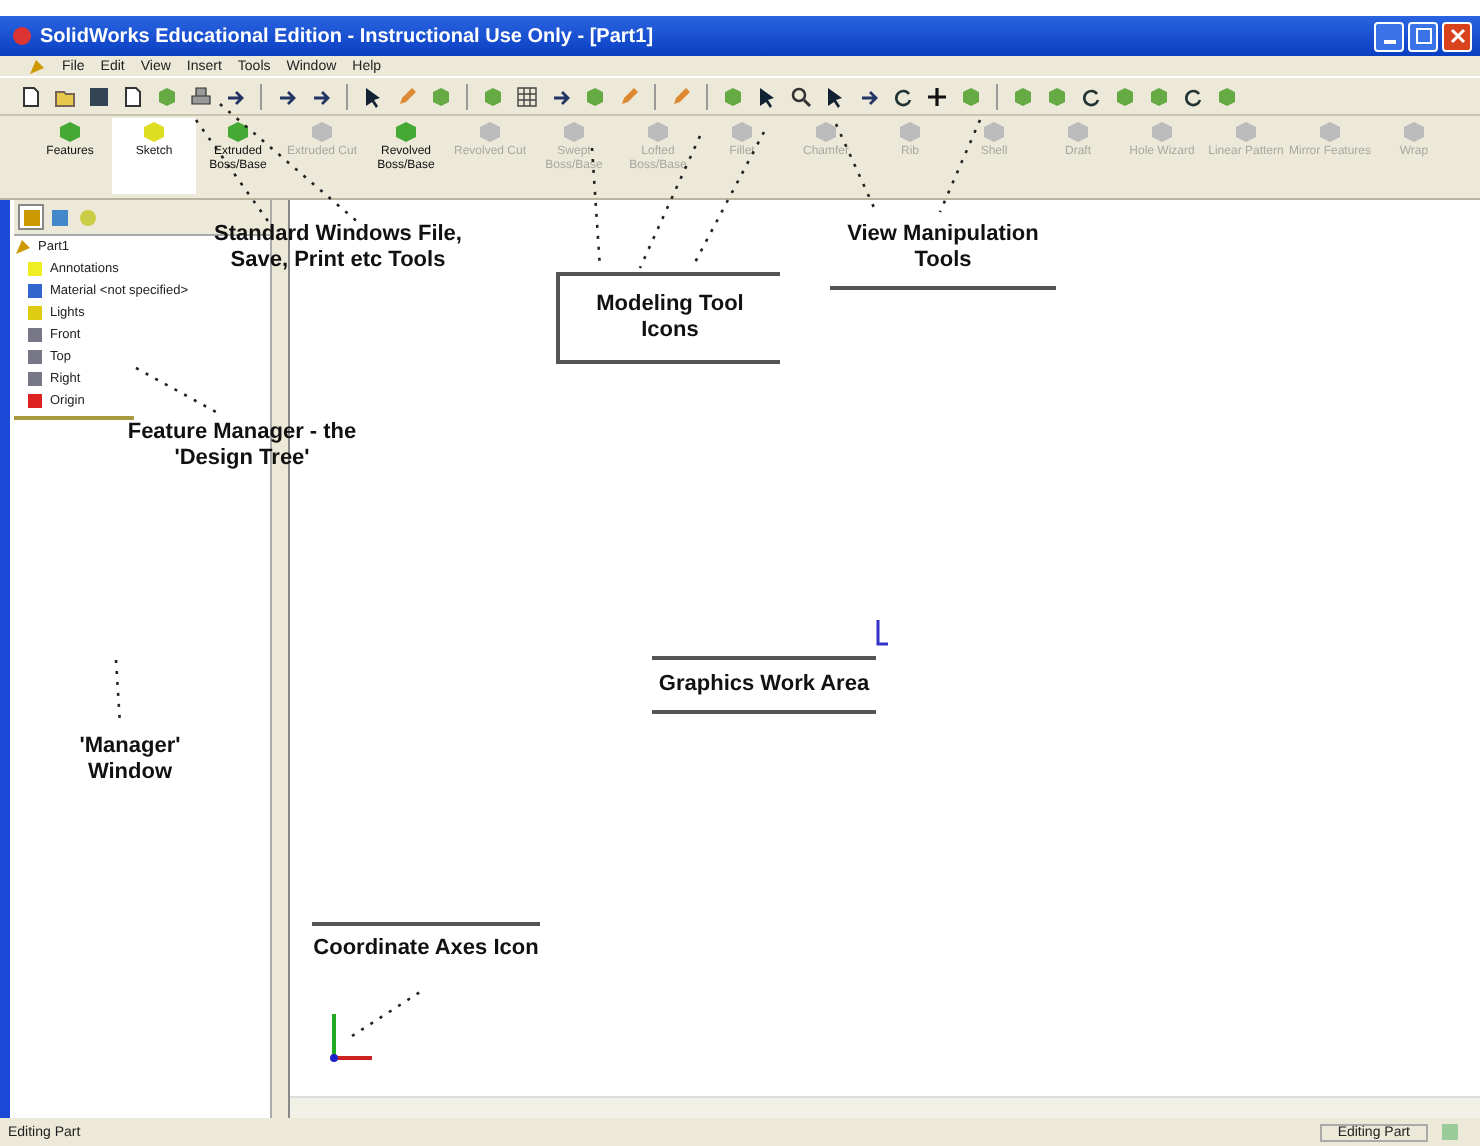  I want to click on search-icon, so click(801, 96).